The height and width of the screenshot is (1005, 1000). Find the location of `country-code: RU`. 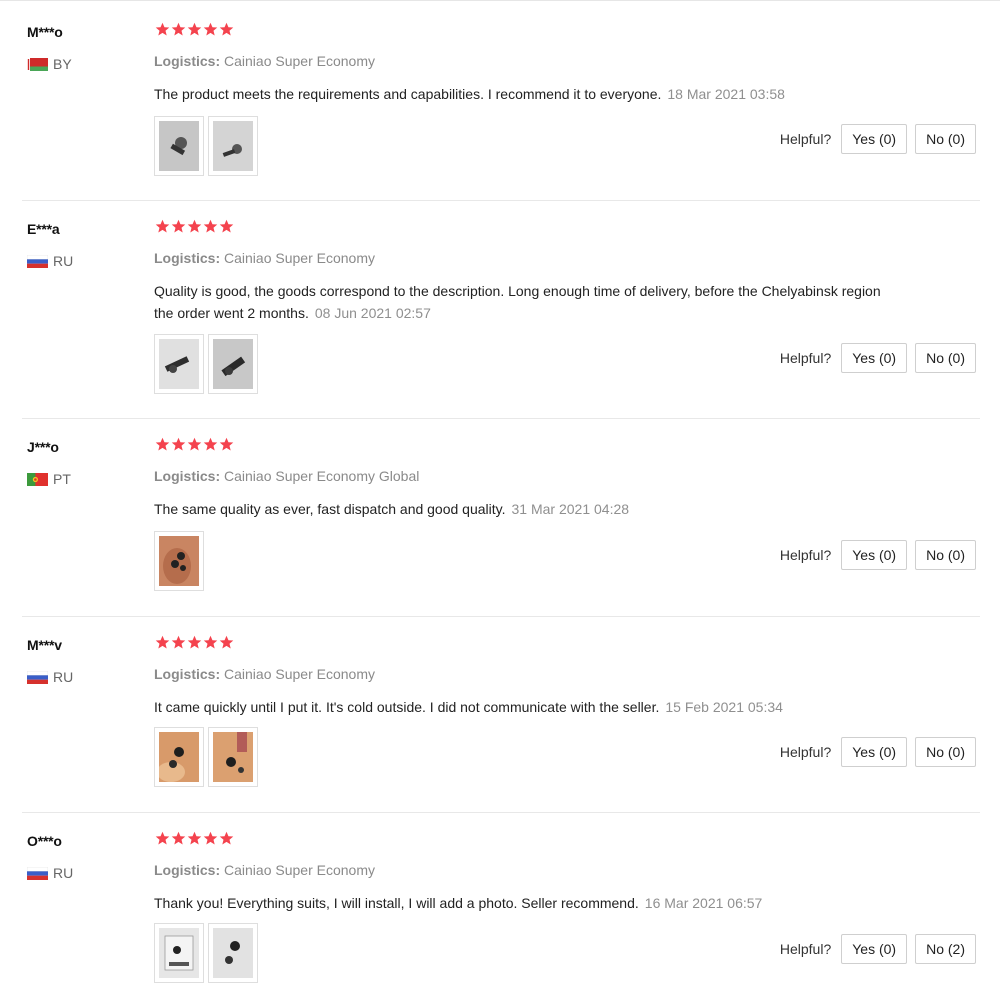

country-code: RU is located at coordinates (63, 261).